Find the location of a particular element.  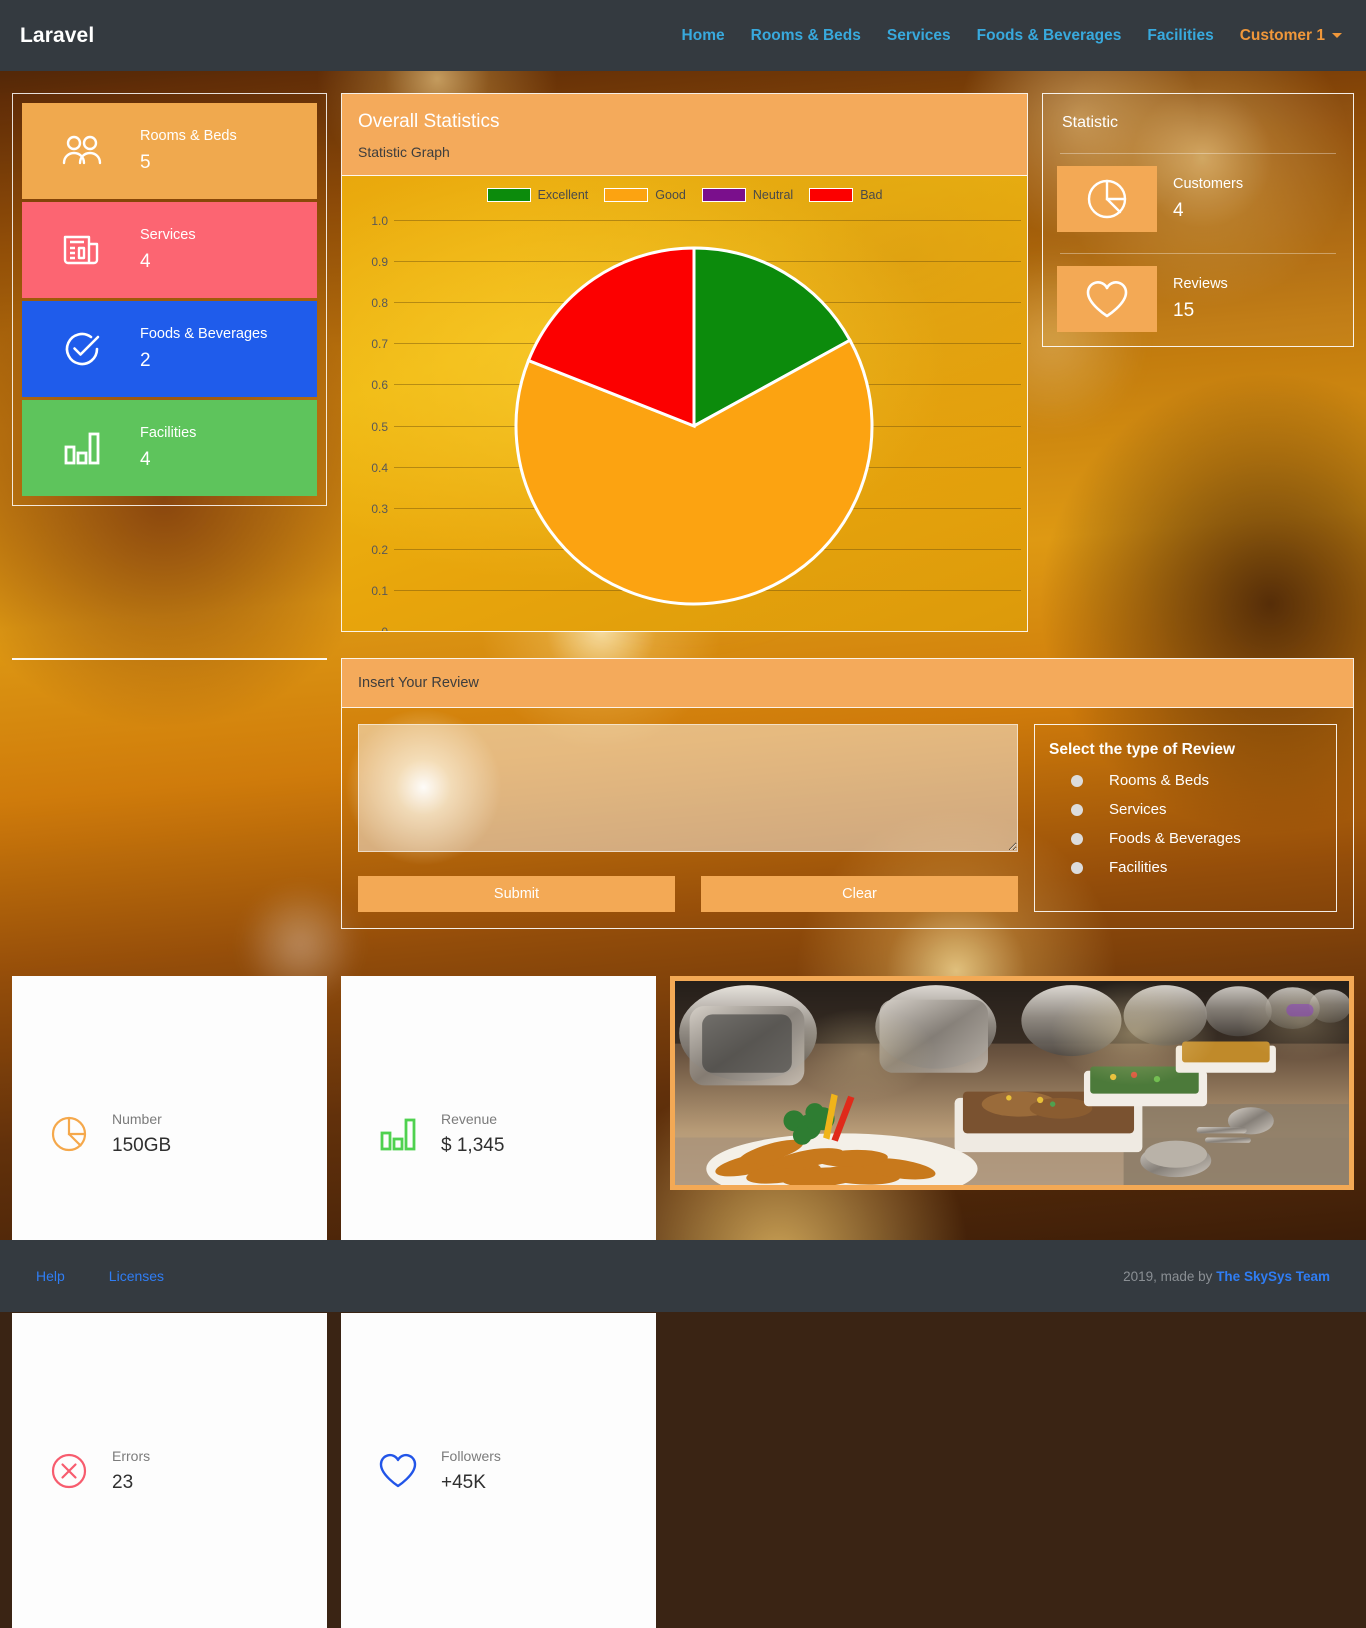

tile-text: Rooms & Beds 5 is located at coordinates (188, 151).